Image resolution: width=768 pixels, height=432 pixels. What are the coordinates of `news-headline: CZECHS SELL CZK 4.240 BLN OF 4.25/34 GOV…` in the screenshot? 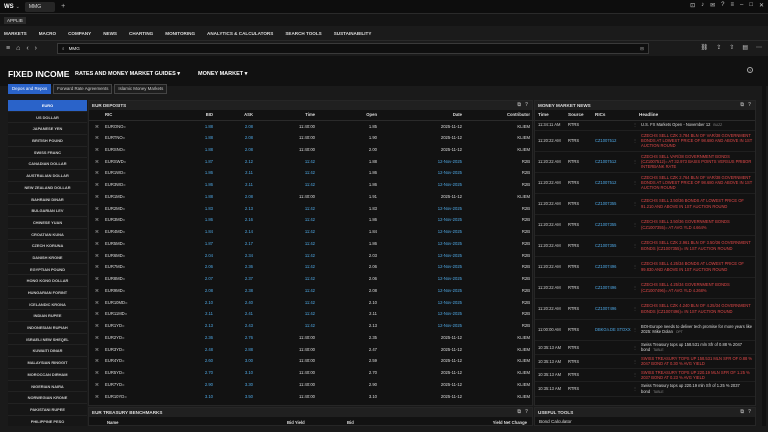 It's located at (697, 309).